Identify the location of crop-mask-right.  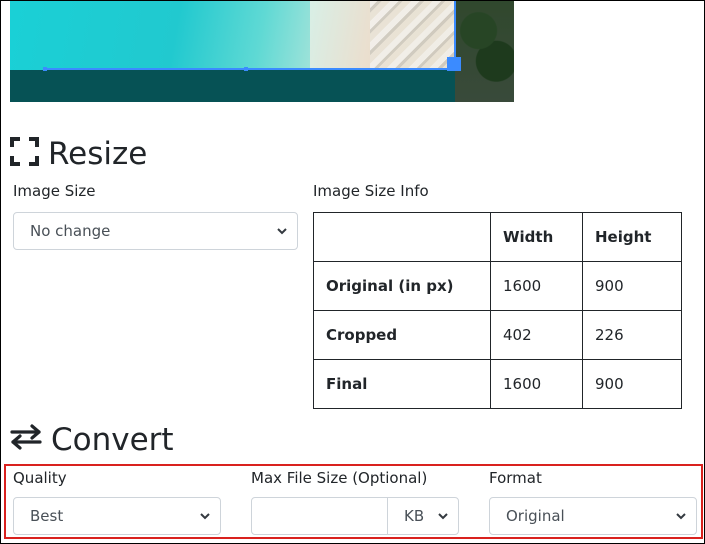
(485, 35).